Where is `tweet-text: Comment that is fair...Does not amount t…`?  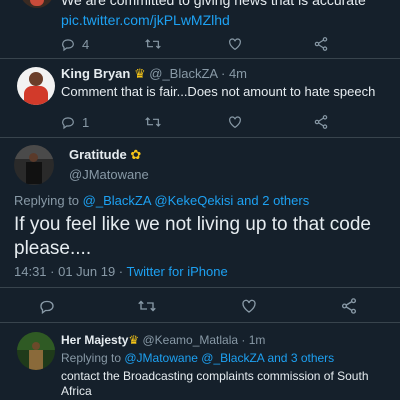 tweet-text: Comment that is fair...Does not amount t… is located at coordinates (218, 91).